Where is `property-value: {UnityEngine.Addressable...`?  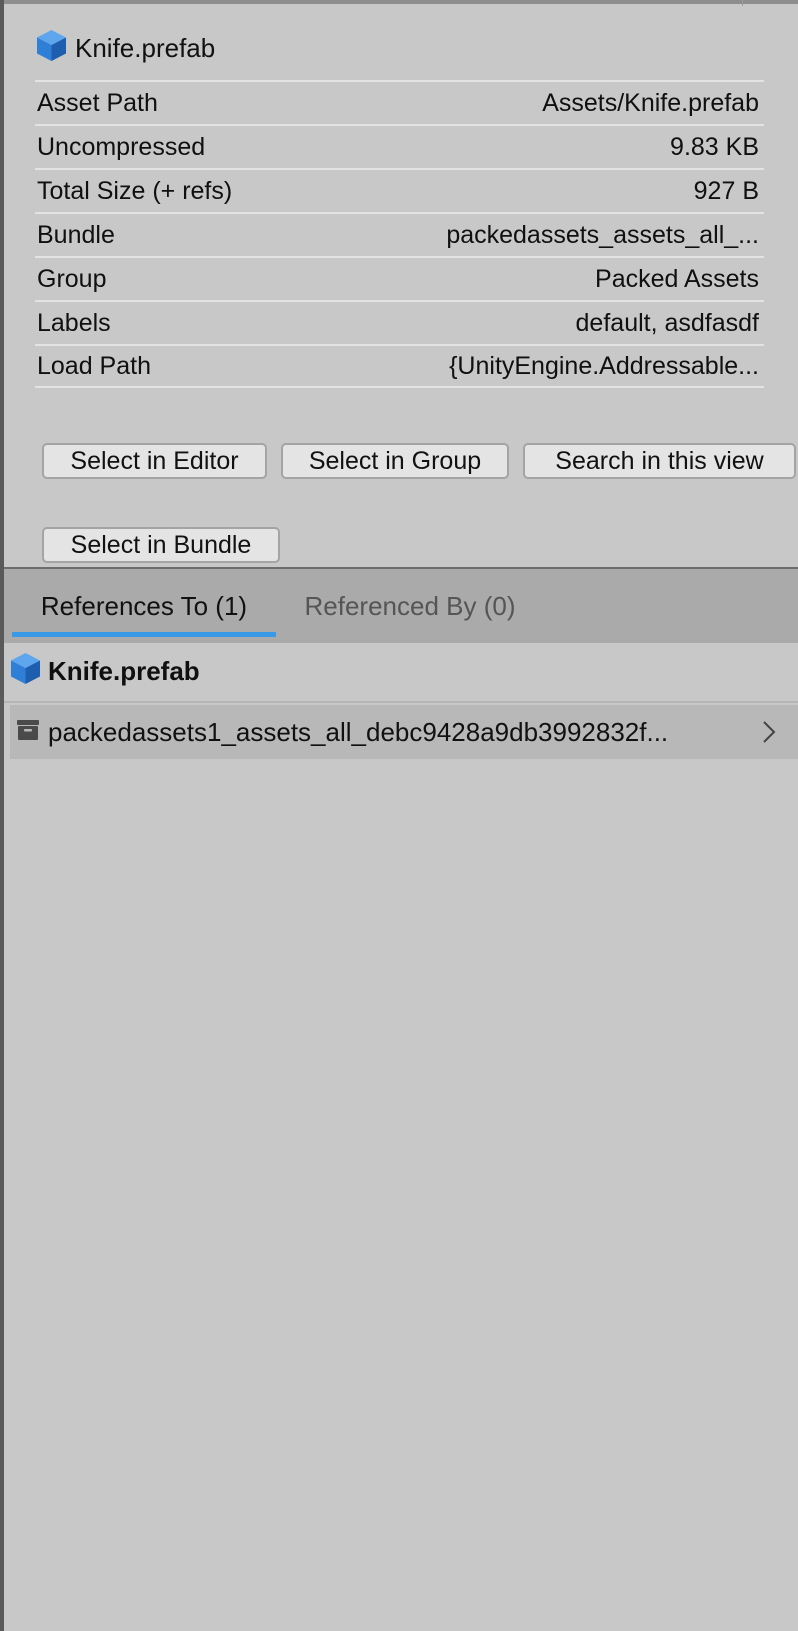 property-value: {UnityEngine.Addressable... is located at coordinates (604, 365).